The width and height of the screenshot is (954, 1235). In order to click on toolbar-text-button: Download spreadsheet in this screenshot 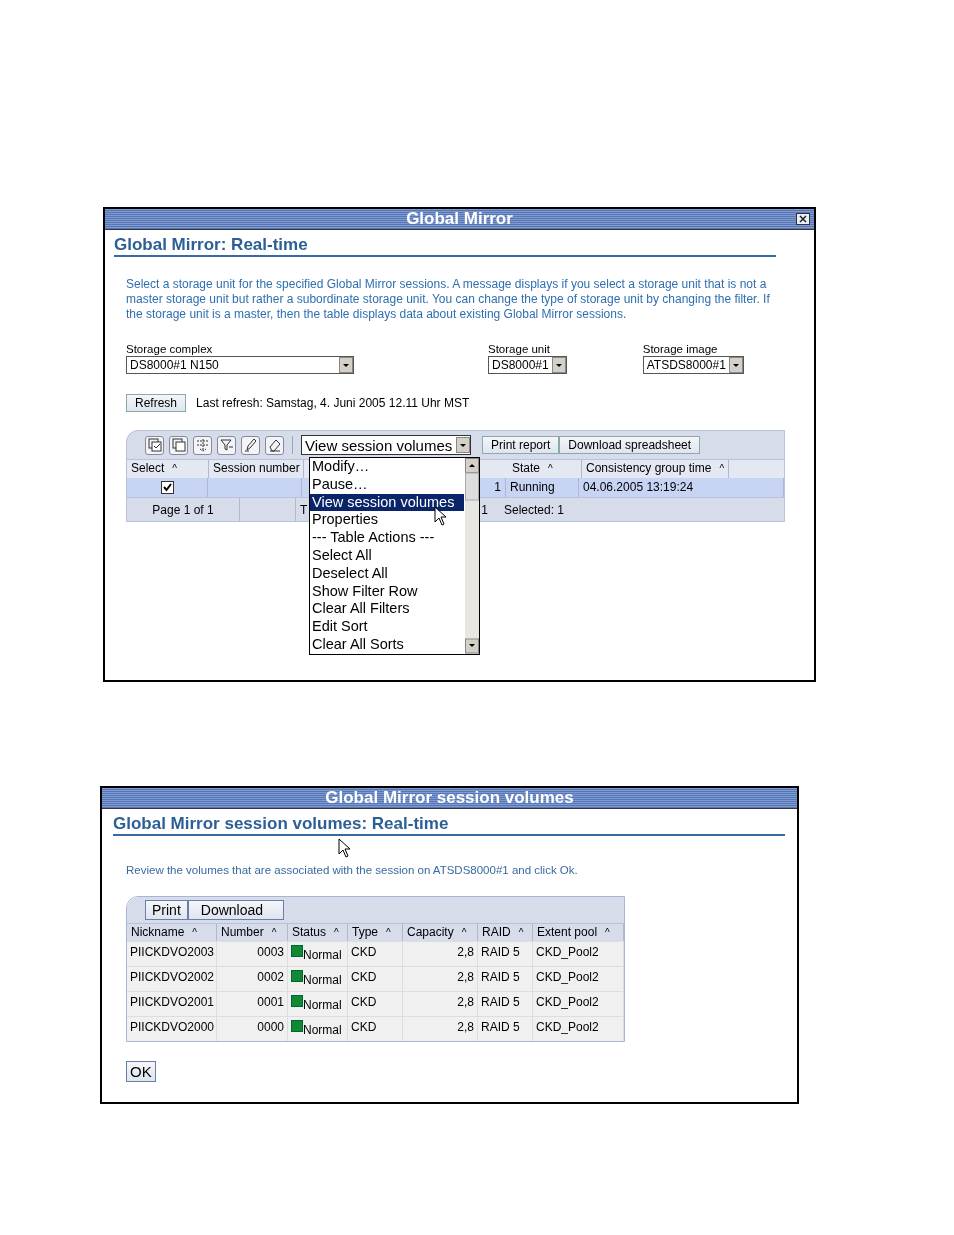, I will do `click(630, 445)`.